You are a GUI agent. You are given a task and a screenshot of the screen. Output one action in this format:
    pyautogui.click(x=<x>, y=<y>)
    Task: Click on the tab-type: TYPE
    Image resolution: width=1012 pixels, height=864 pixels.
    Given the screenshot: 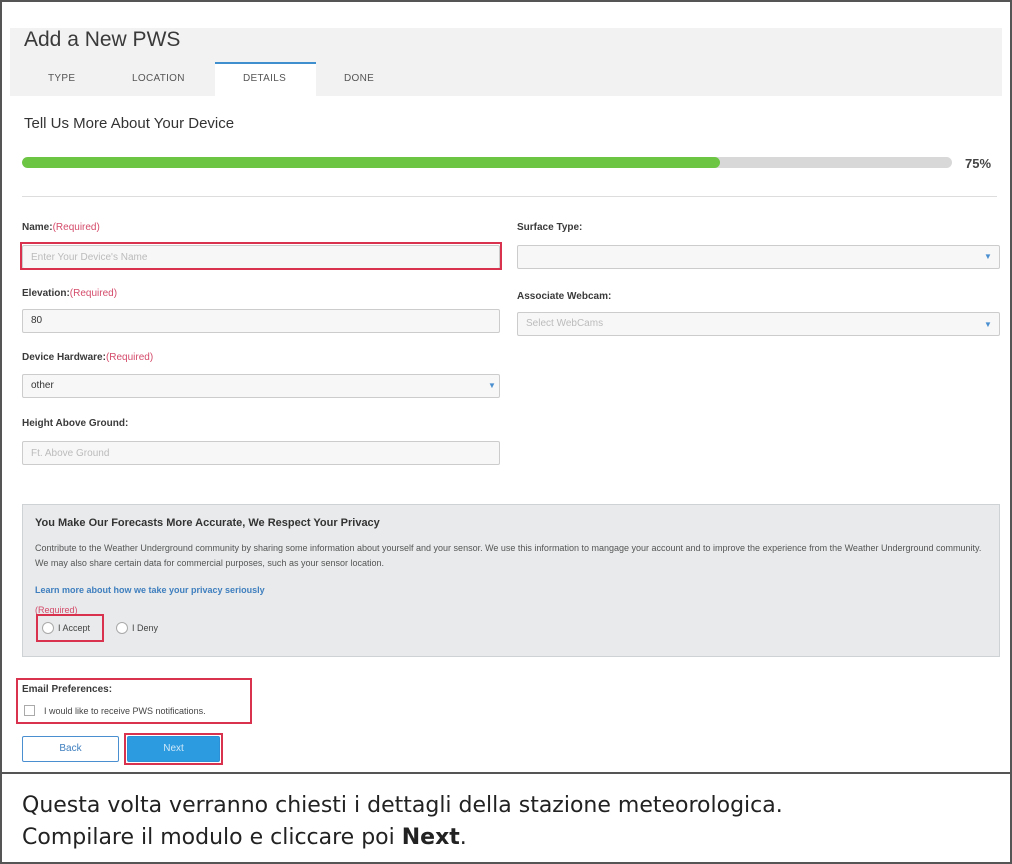 What is the action you would take?
    pyautogui.click(x=61, y=78)
    